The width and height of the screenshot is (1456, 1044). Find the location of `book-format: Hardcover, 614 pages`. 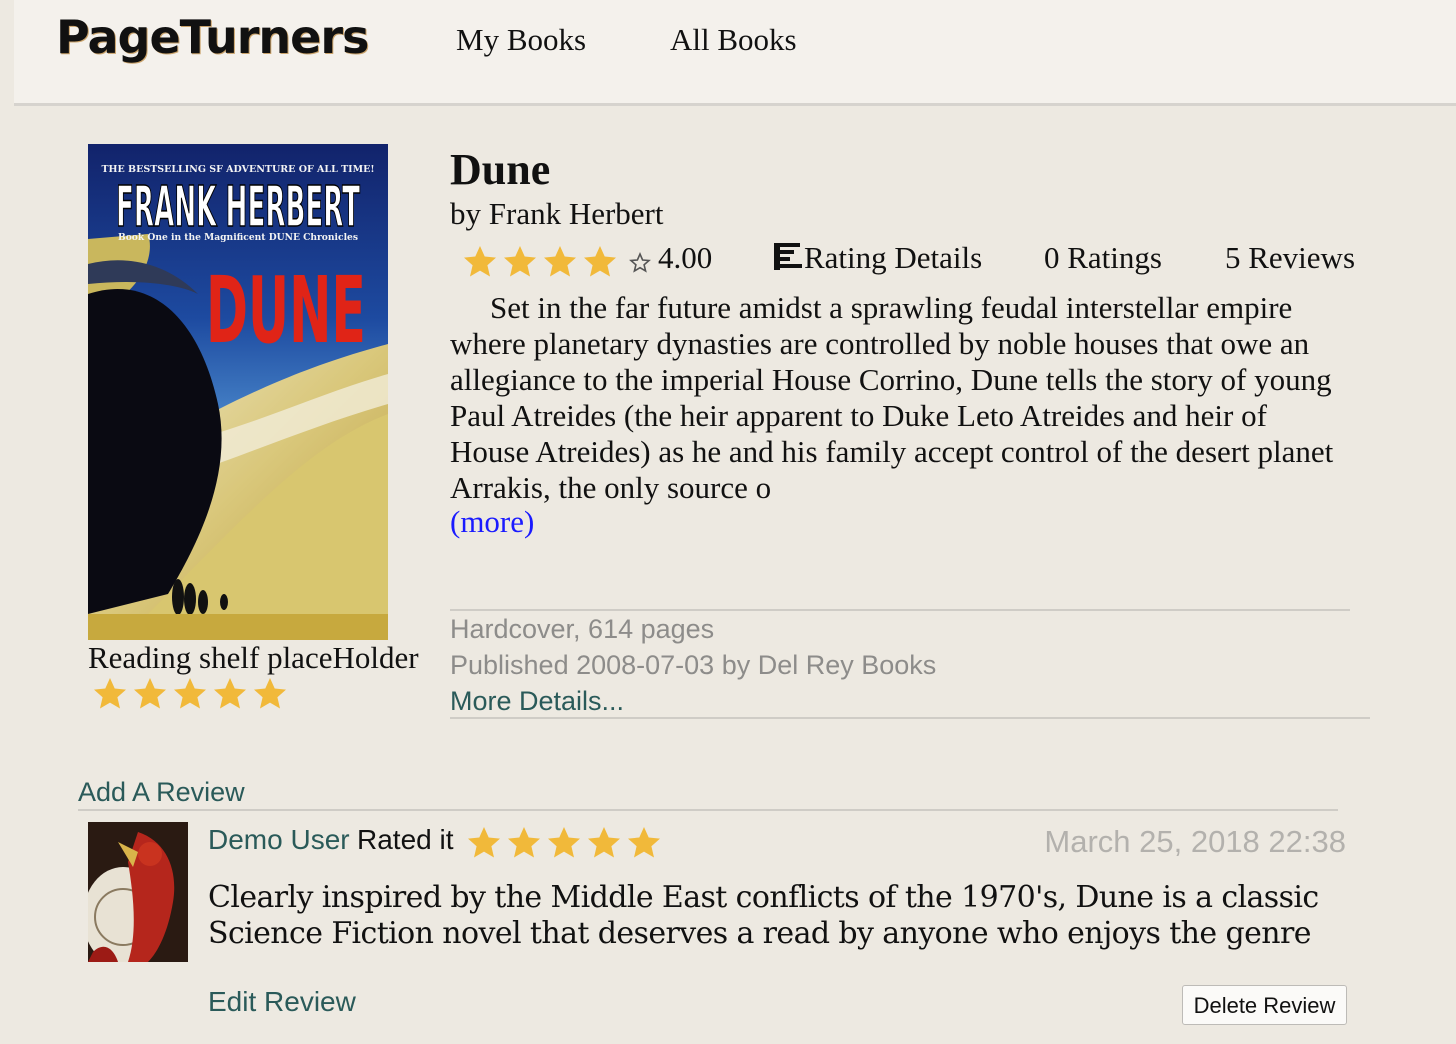

book-format: Hardcover, 614 pages is located at coordinates (582, 629).